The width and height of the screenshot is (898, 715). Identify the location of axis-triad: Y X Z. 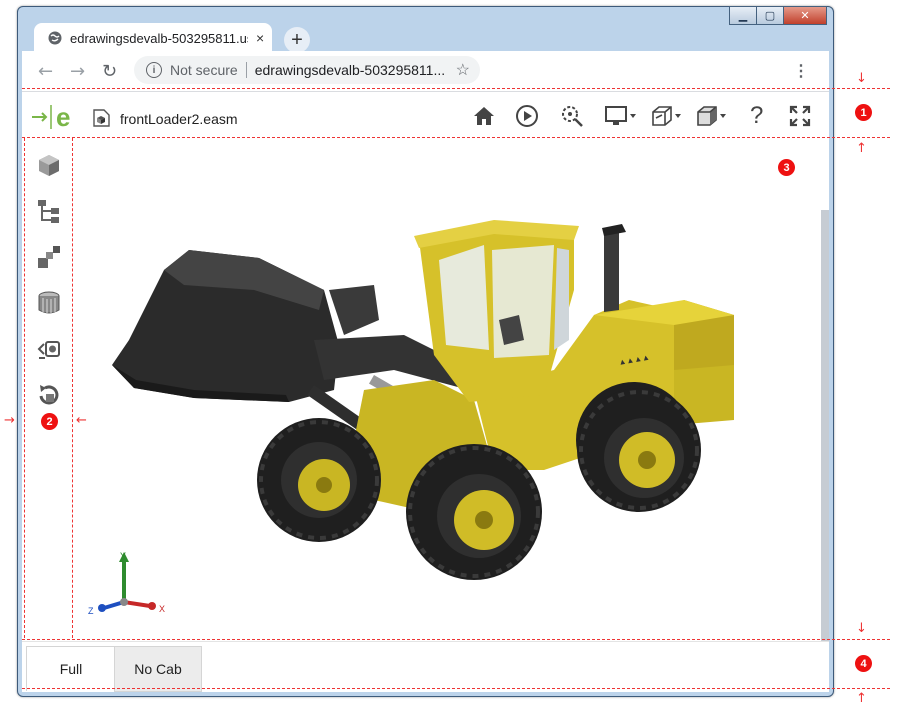
(126, 583).